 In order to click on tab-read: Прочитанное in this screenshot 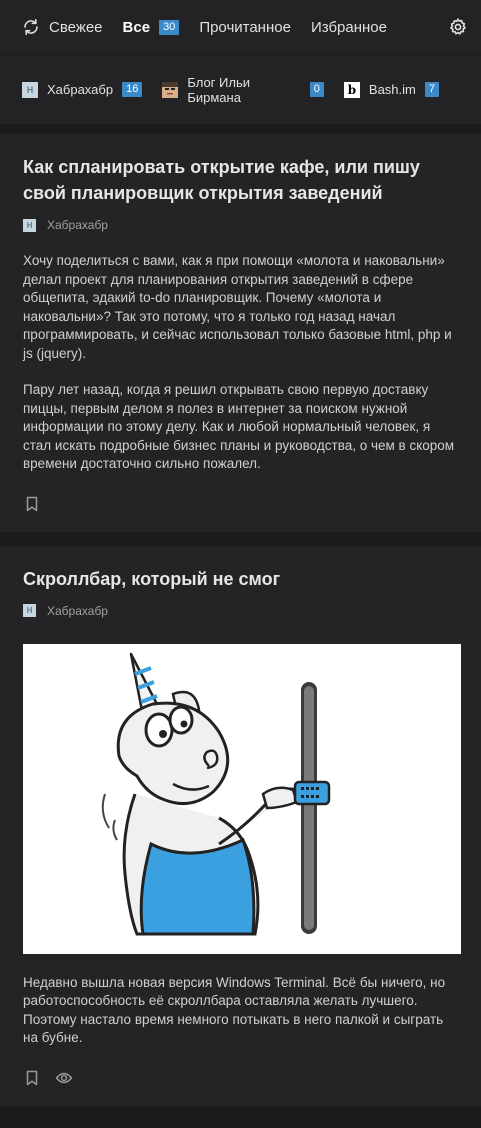, I will do `click(245, 27)`.